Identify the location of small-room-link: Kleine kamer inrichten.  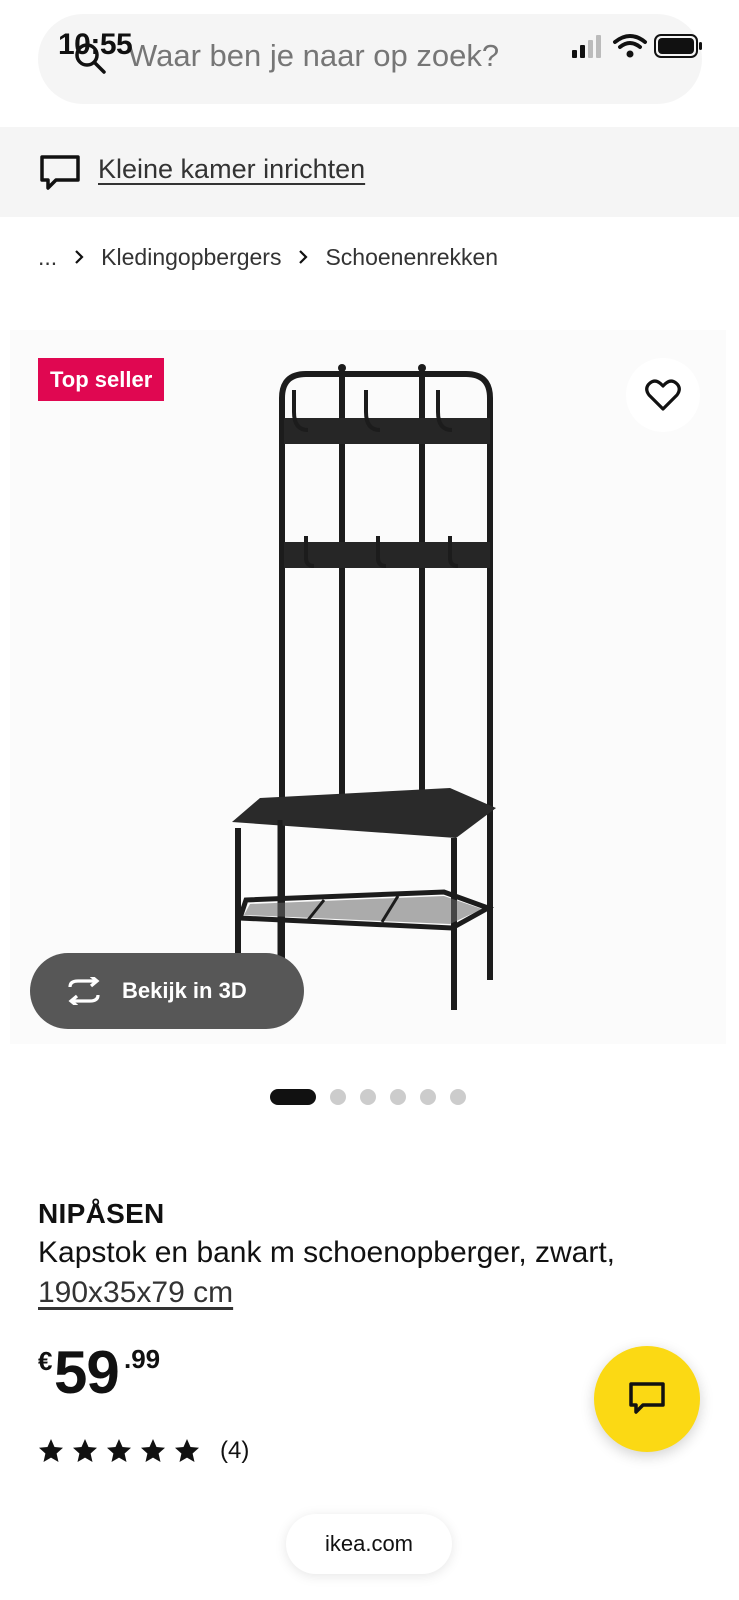
(231, 169).